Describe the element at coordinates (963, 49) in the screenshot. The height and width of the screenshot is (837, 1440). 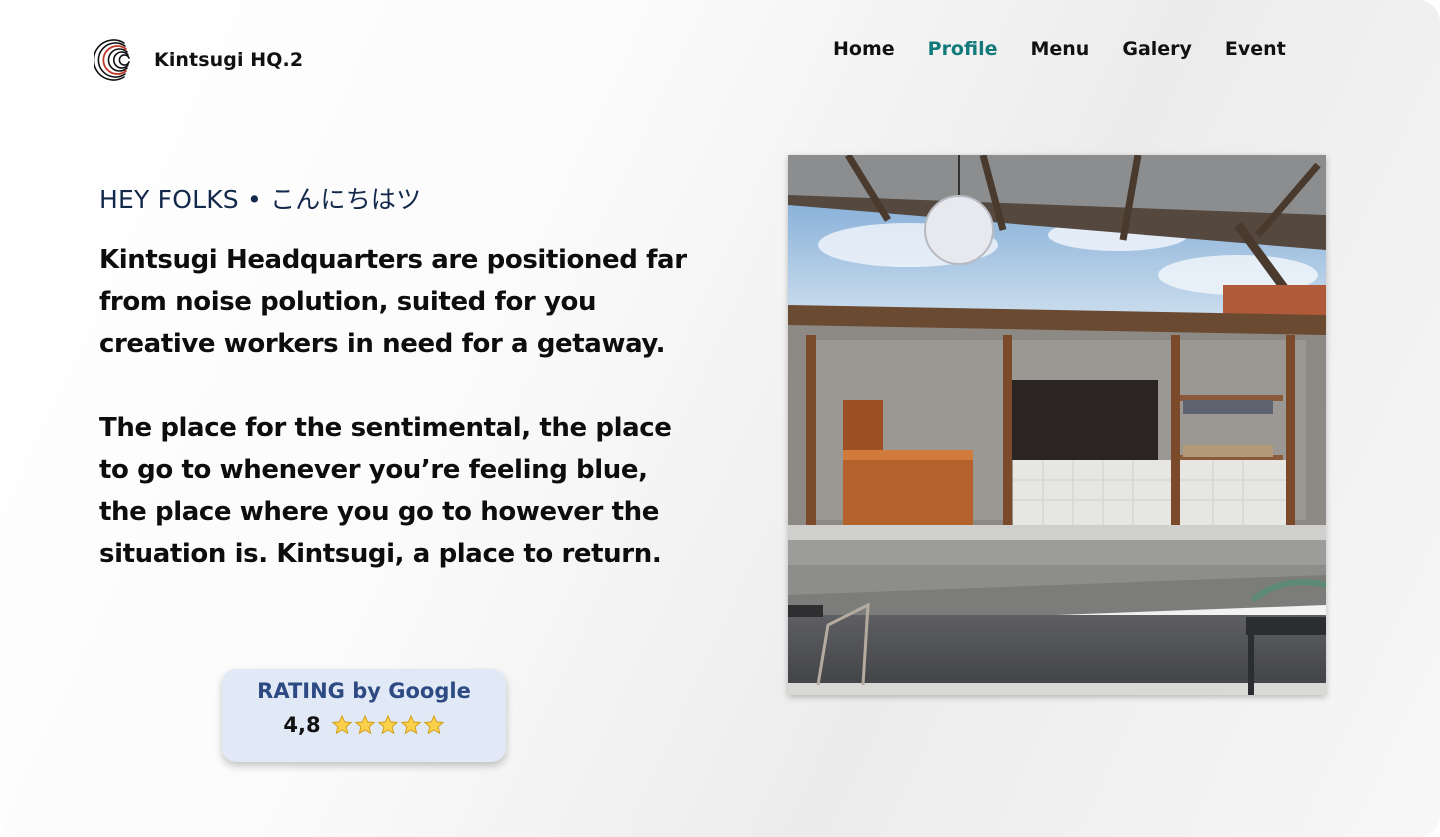
I see `nav-profile: Profile` at that location.